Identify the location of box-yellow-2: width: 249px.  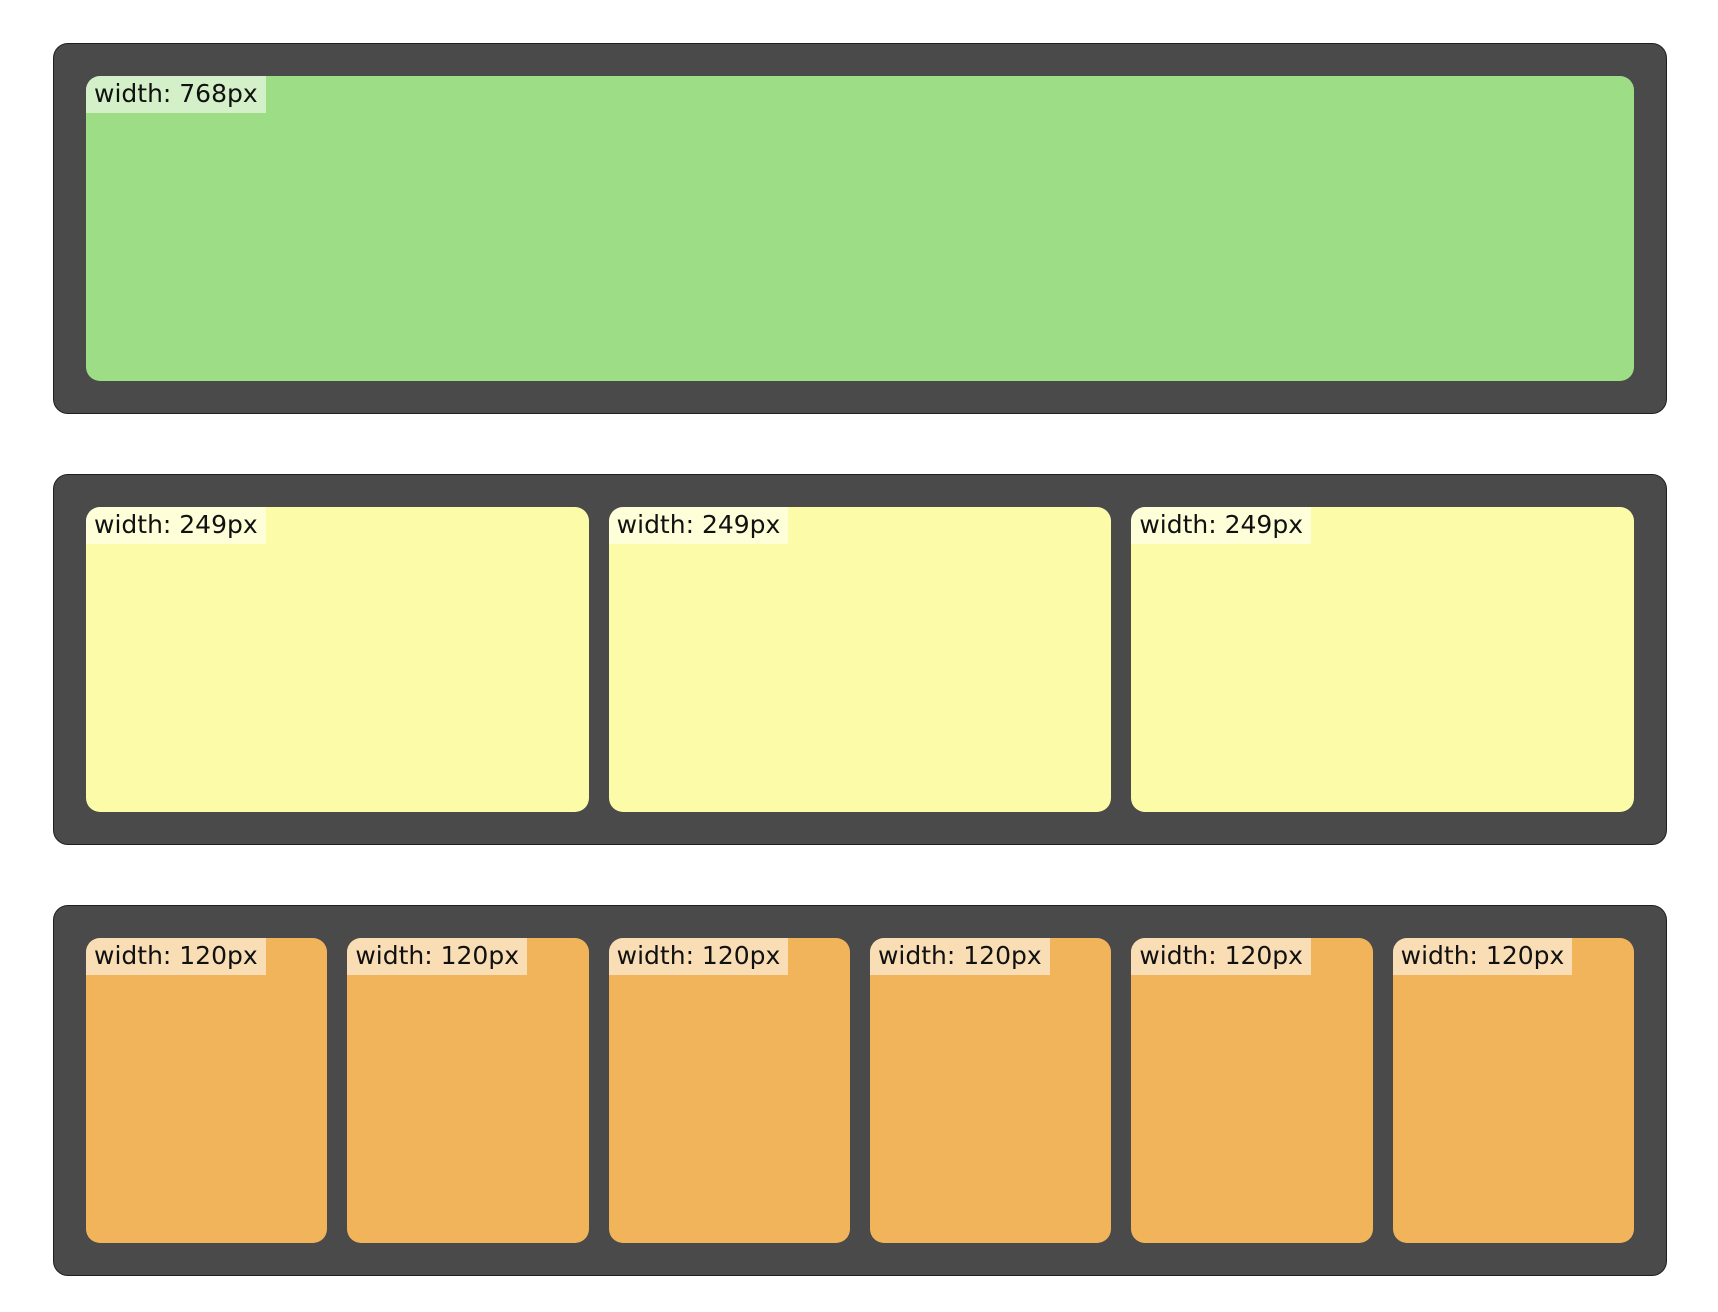
(860, 659).